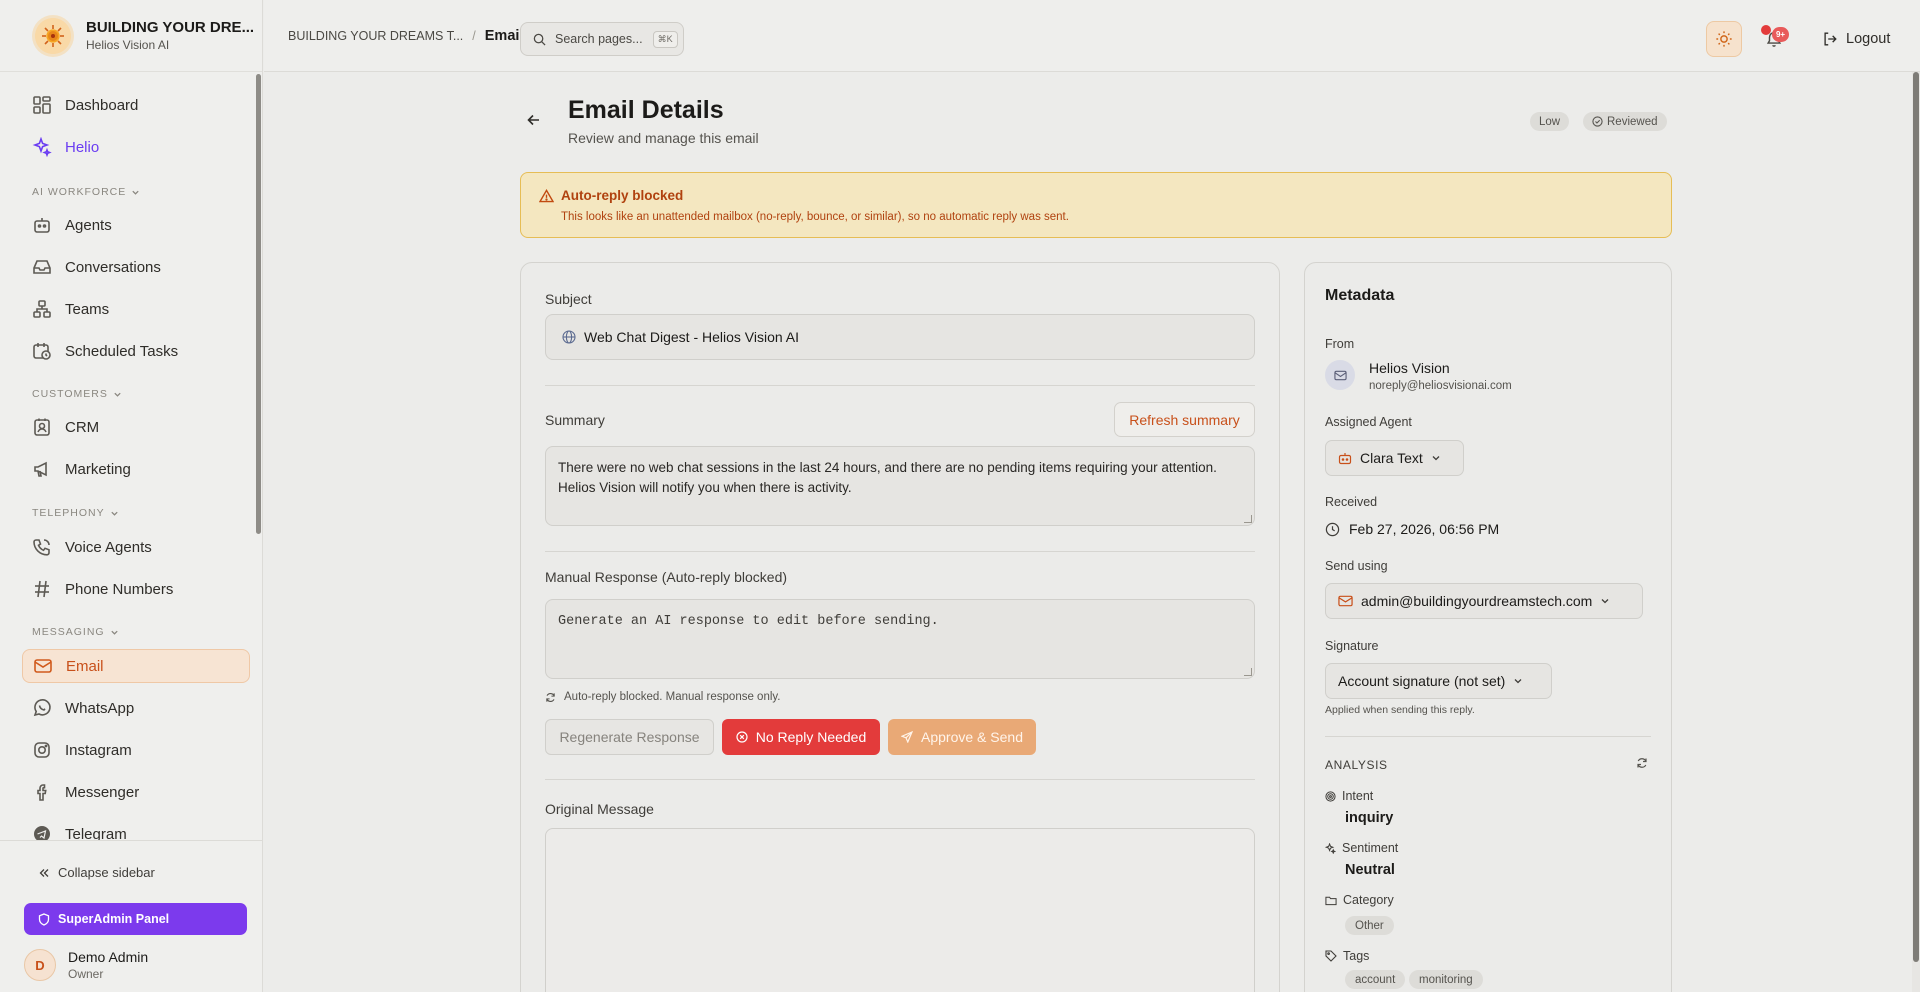 This screenshot has width=1920, height=992. What do you see at coordinates (1359, 900) in the screenshot?
I see `category-label: Category` at bounding box center [1359, 900].